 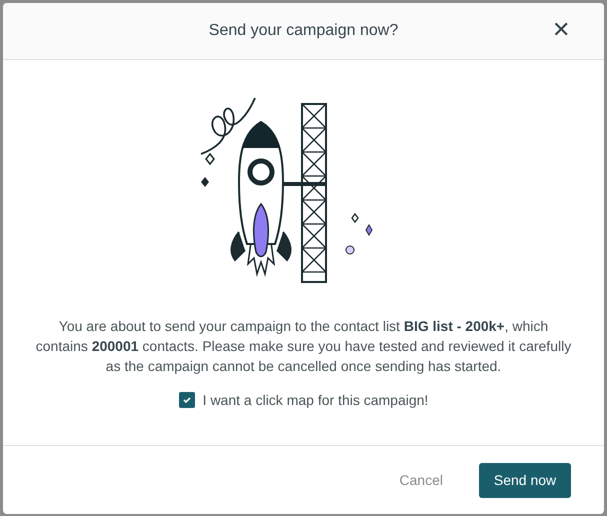 I want to click on dialog-title: Send your campaign now?, so click(x=303, y=31).